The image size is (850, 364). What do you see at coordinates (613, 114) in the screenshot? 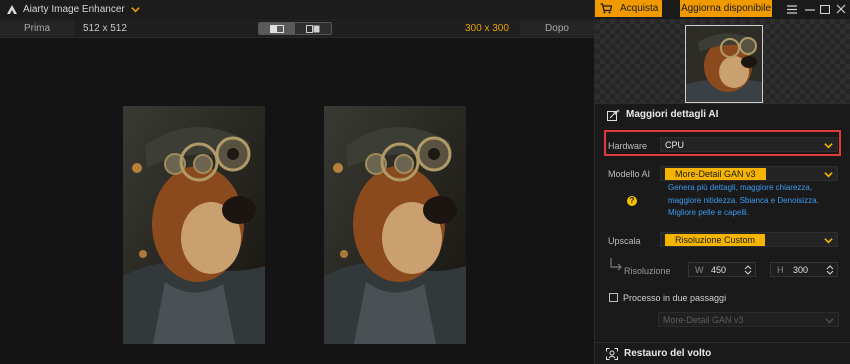
I see `enhance-icon` at bounding box center [613, 114].